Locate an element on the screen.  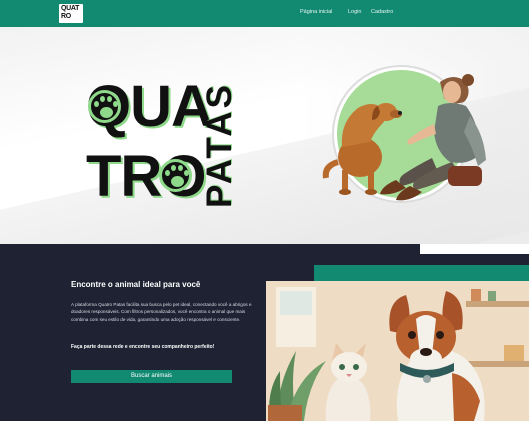
hero-word-patas: PATAS is located at coordinates (219, 145).